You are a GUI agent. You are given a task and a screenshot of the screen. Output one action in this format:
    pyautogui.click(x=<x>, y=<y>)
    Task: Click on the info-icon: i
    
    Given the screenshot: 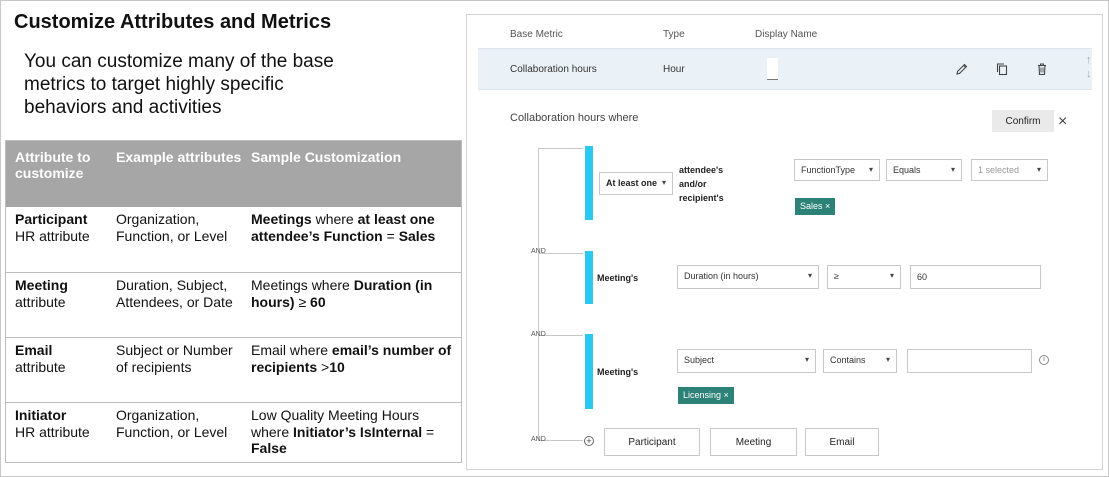 What is the action you would take?
    pyautogui.click(x=1044, y=360)
    